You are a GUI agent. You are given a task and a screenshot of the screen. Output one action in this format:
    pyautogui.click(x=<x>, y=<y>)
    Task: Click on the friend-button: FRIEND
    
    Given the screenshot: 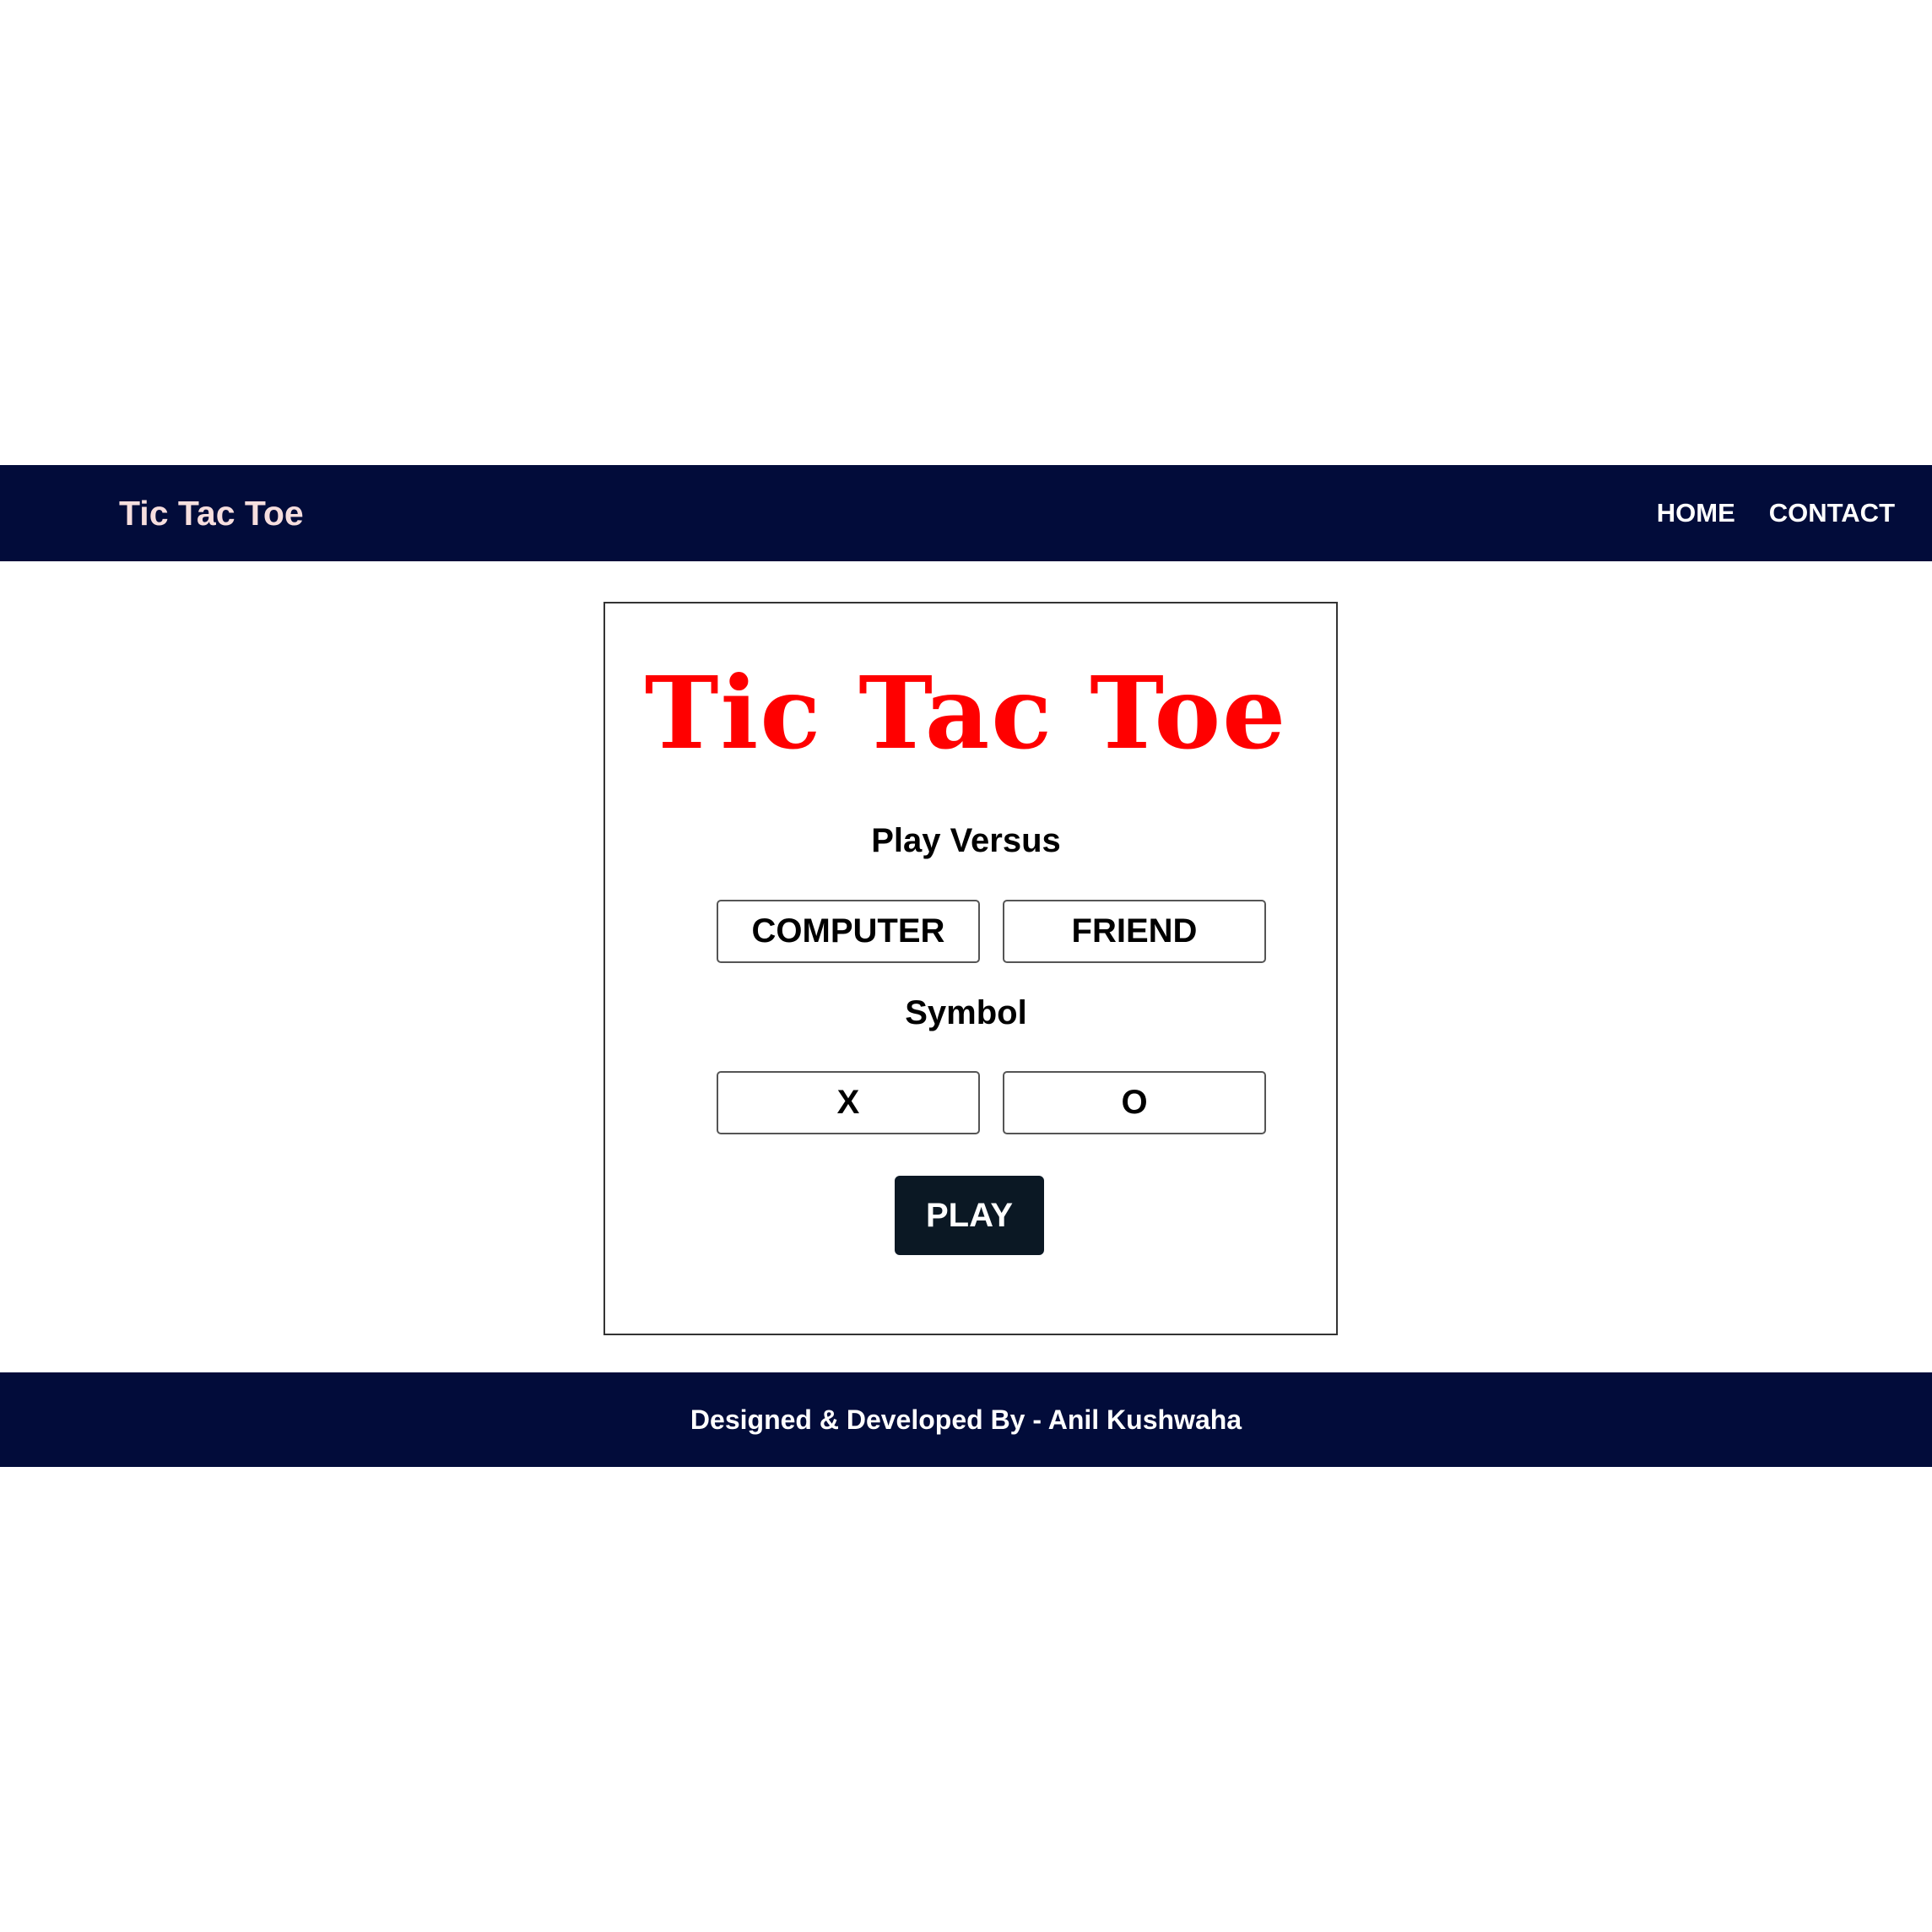 What is the action you would take?
    pyautogui.click(x=1134, y=931)
    